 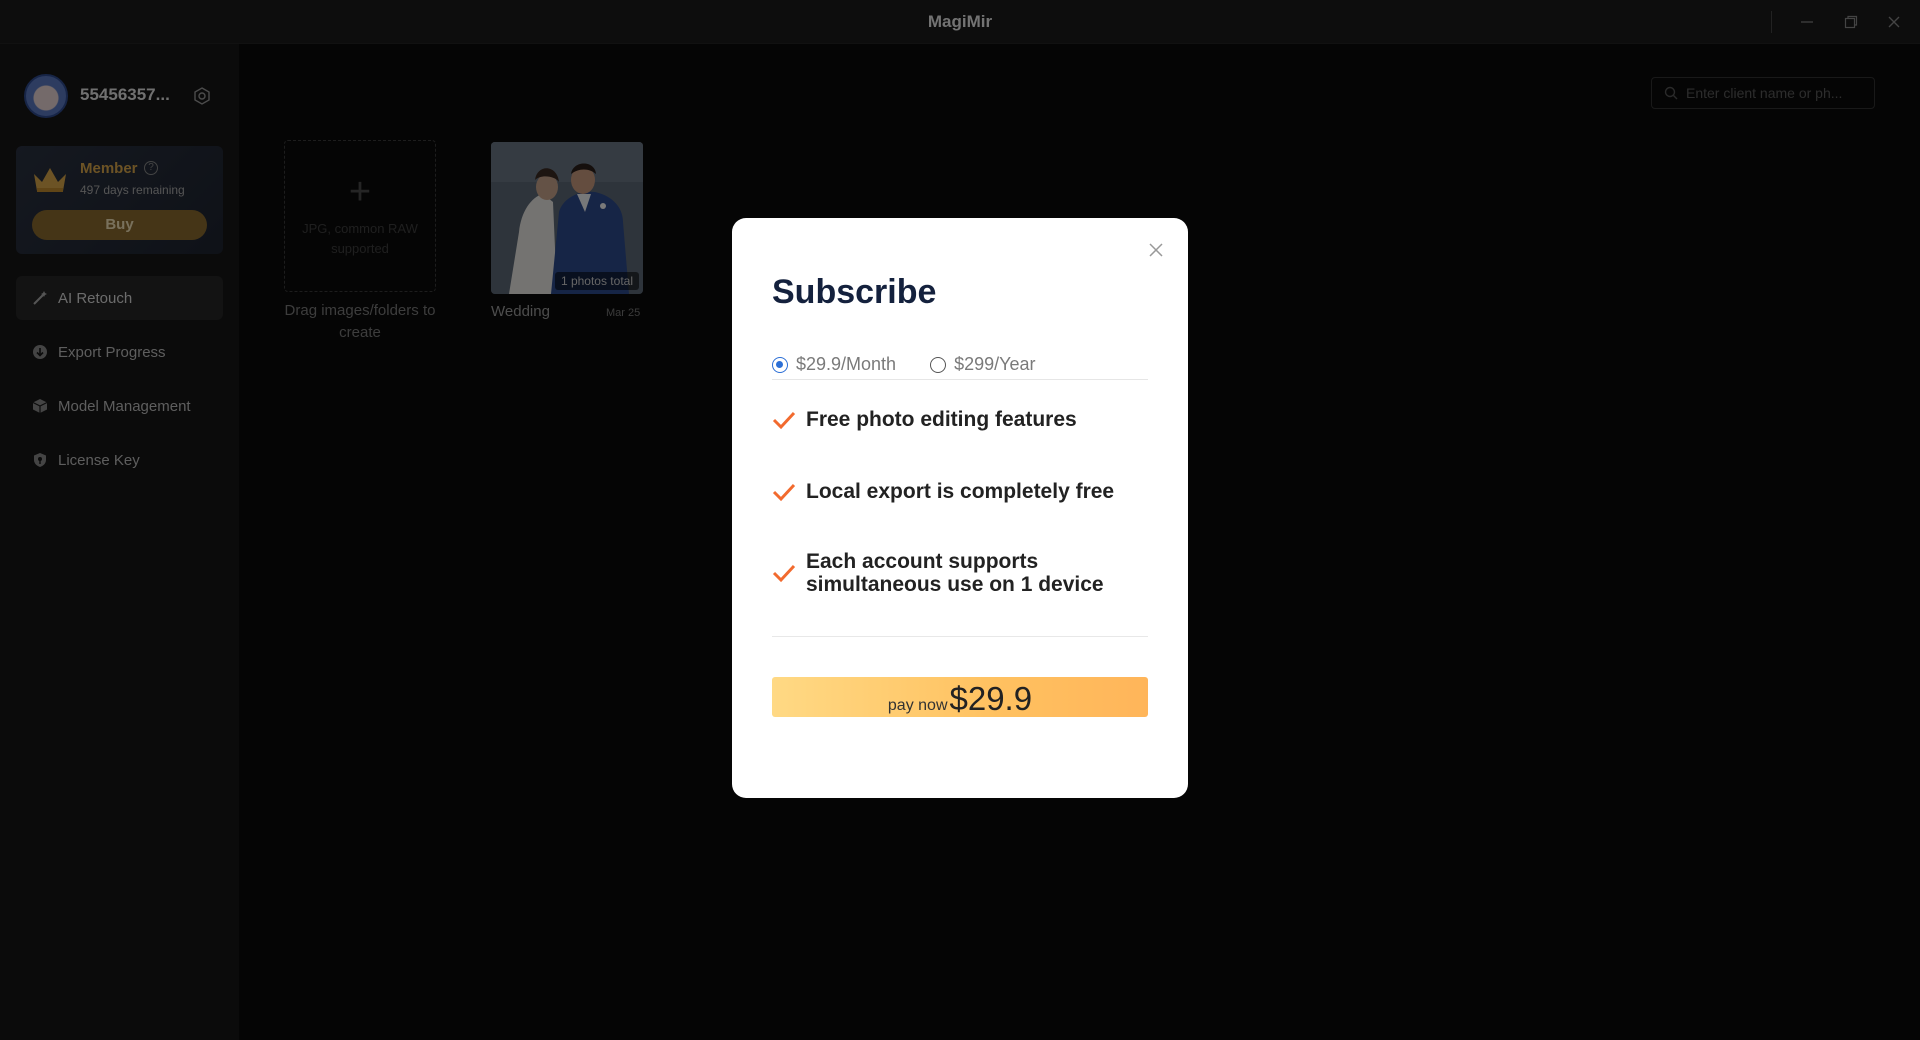 What do you see at coordinates (962, 491) in the screenshot?
I see `feature-item: Local export is completely free` at bounding box center [962, 491].